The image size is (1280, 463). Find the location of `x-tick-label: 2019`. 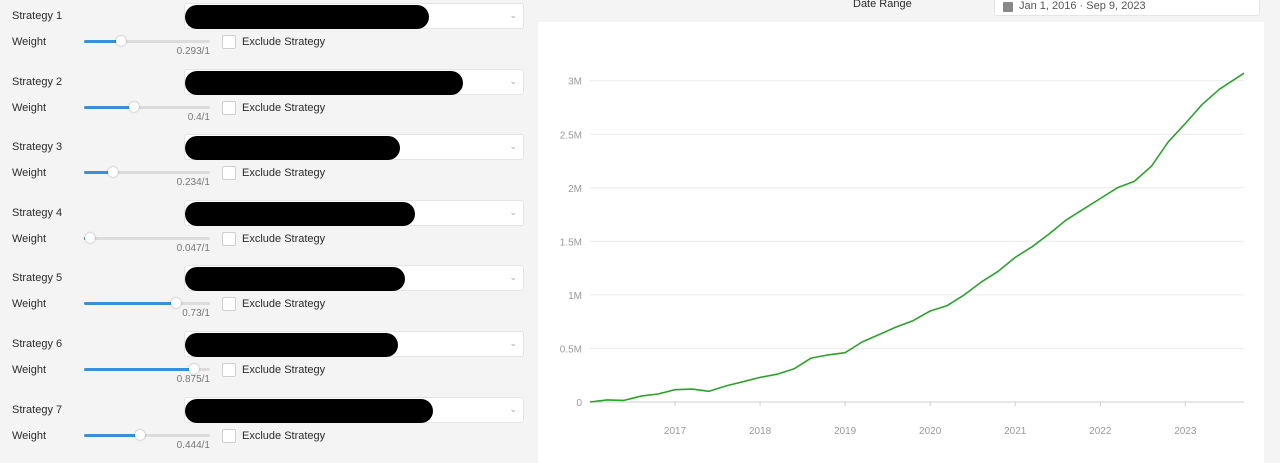

x-tick-label: 2019 is located at coordinates (845, 431).